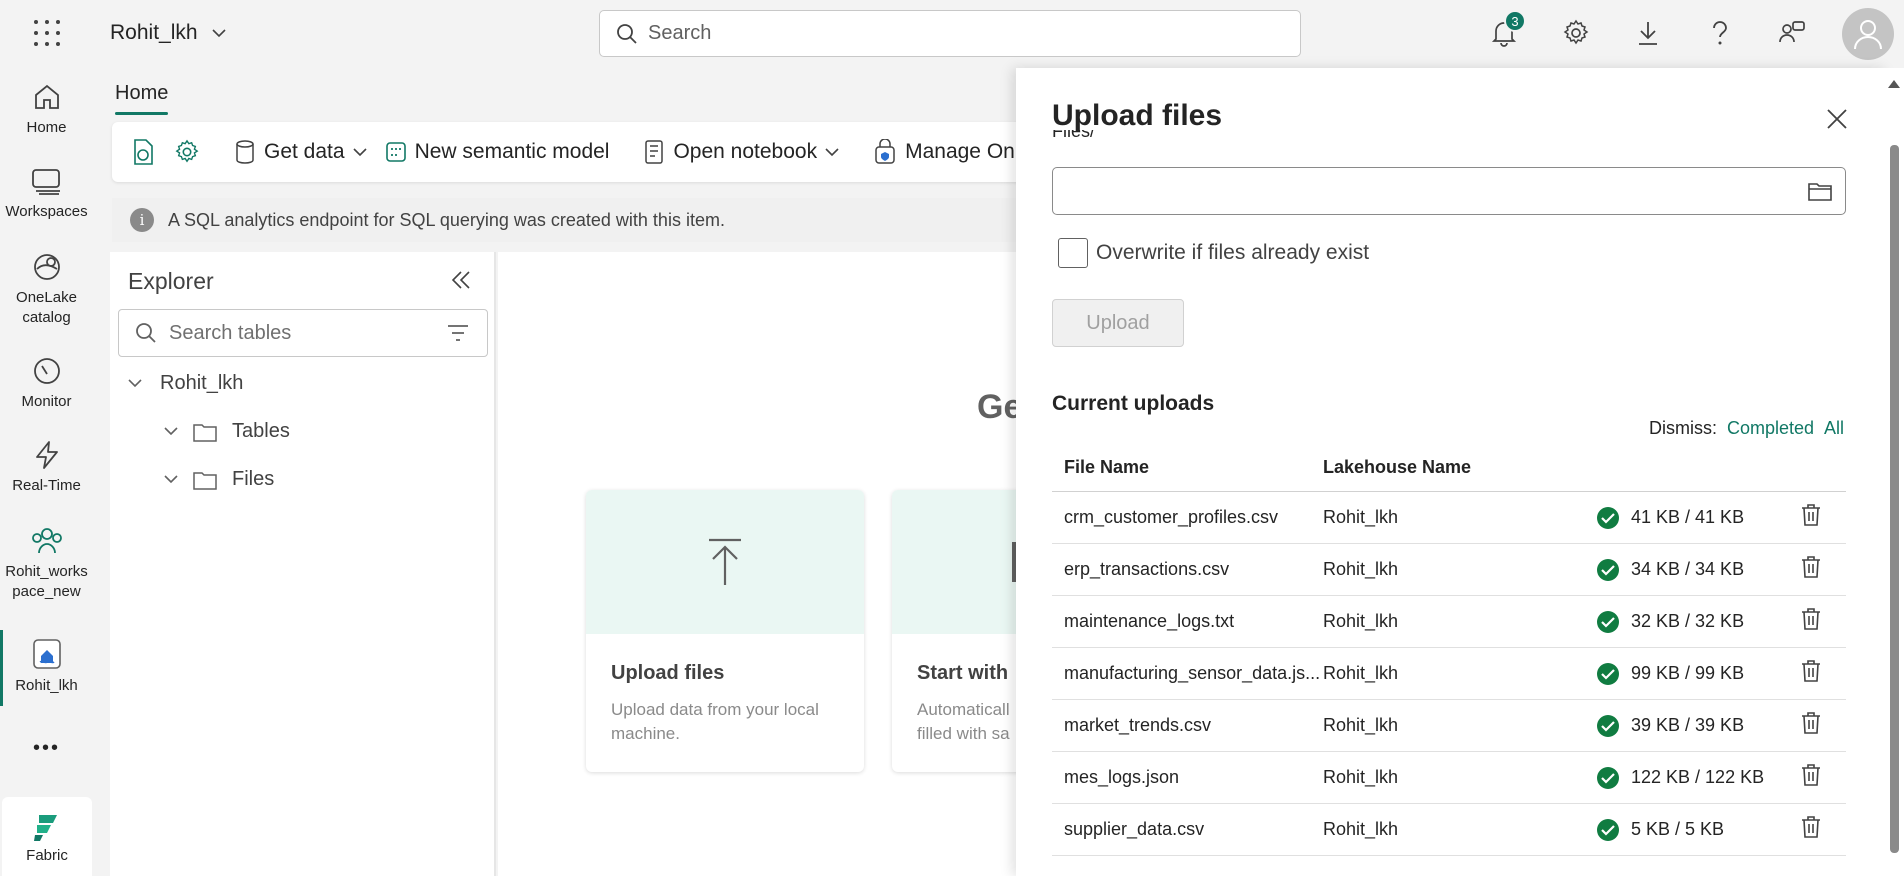 This screenshot has width=1904, height=876. Describe the element at coordinates (1688, 569) in the screenshot. I see `upload-size: 34 KB / 34 KB` at that location.